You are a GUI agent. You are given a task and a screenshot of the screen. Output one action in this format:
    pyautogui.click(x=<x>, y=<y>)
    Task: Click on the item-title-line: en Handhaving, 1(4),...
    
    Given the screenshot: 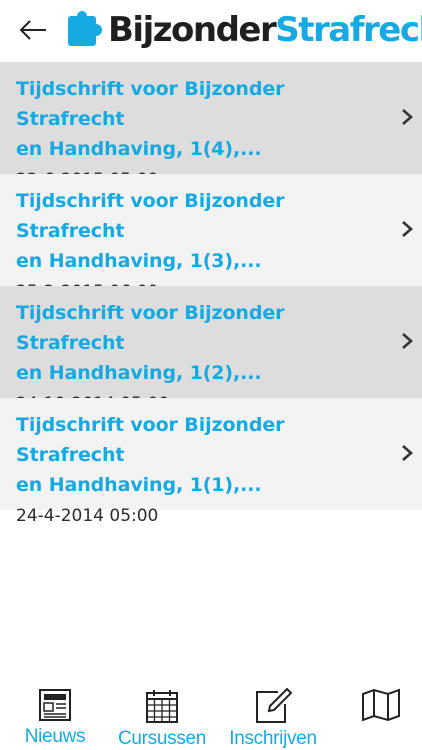 What is the action you would take?
    pyautogui.click(x=139, y=149)
    